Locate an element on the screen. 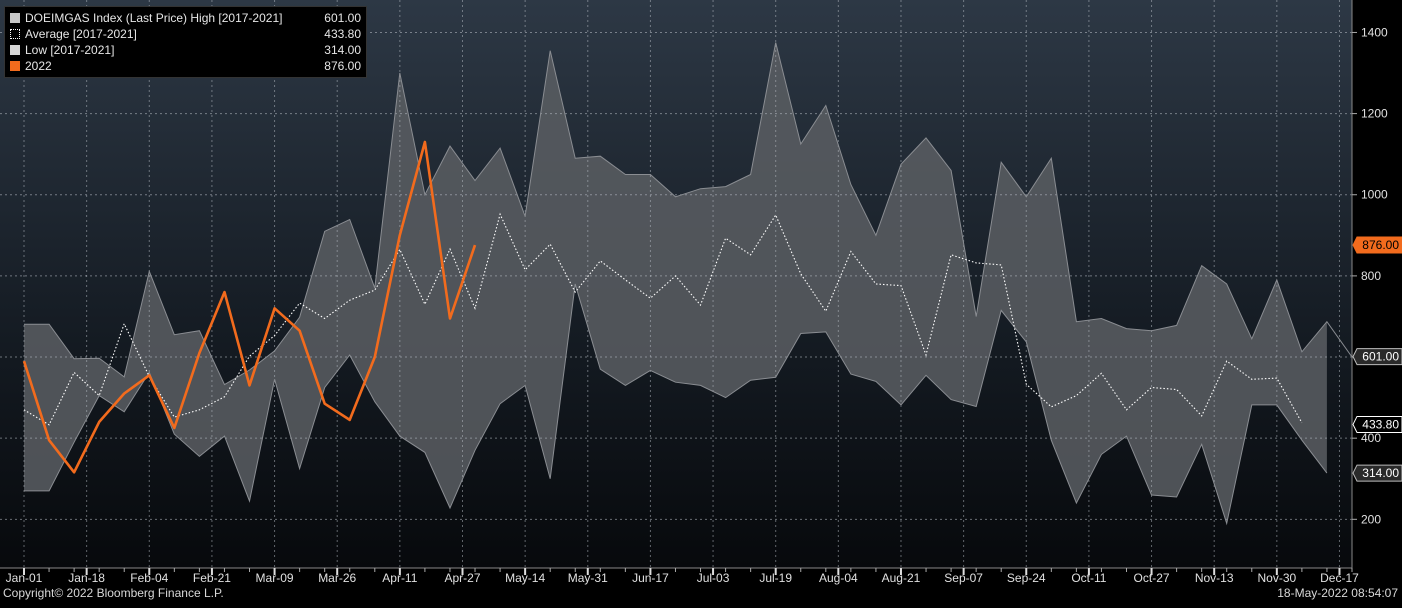 This screenshot has height=608, width=1402. price-tag-601.00: 601.00 is located at coordinates (1377, 357).